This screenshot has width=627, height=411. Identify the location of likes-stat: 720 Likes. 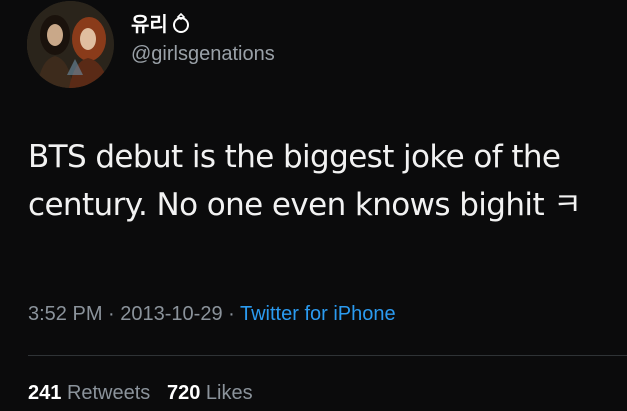
(210, 393).